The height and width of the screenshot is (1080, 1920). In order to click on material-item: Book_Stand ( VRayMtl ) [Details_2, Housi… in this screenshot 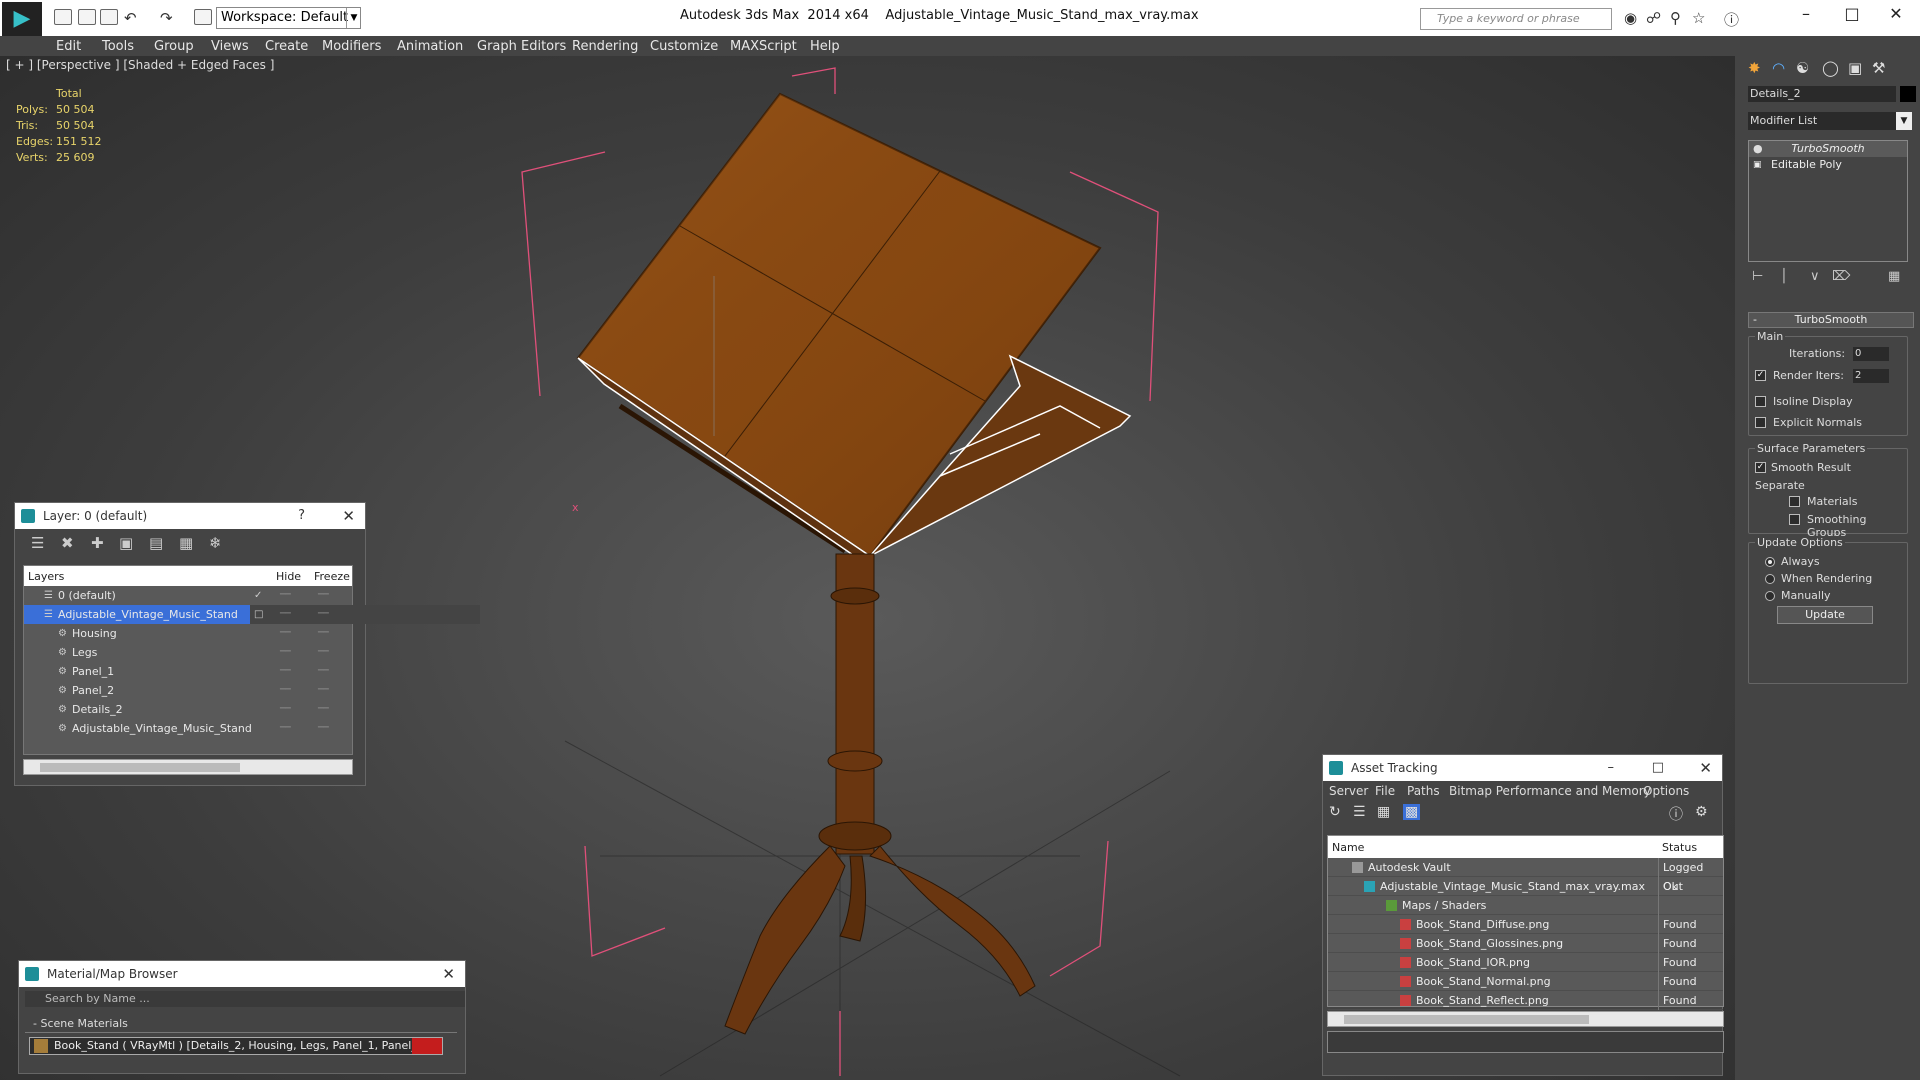, I will do `click(236, 1046)`.